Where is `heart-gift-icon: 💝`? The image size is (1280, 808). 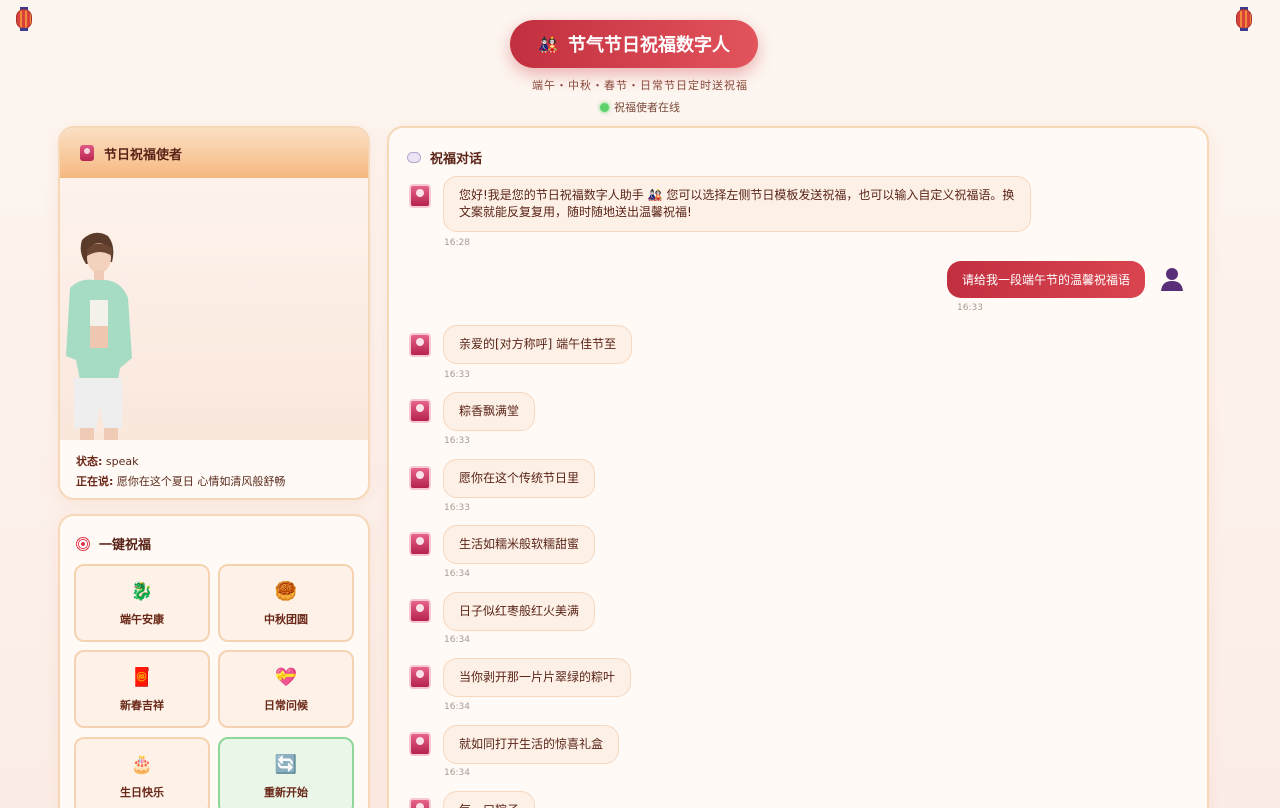 heart-gift-icon: 💝 is located at coordinates (286, 677).